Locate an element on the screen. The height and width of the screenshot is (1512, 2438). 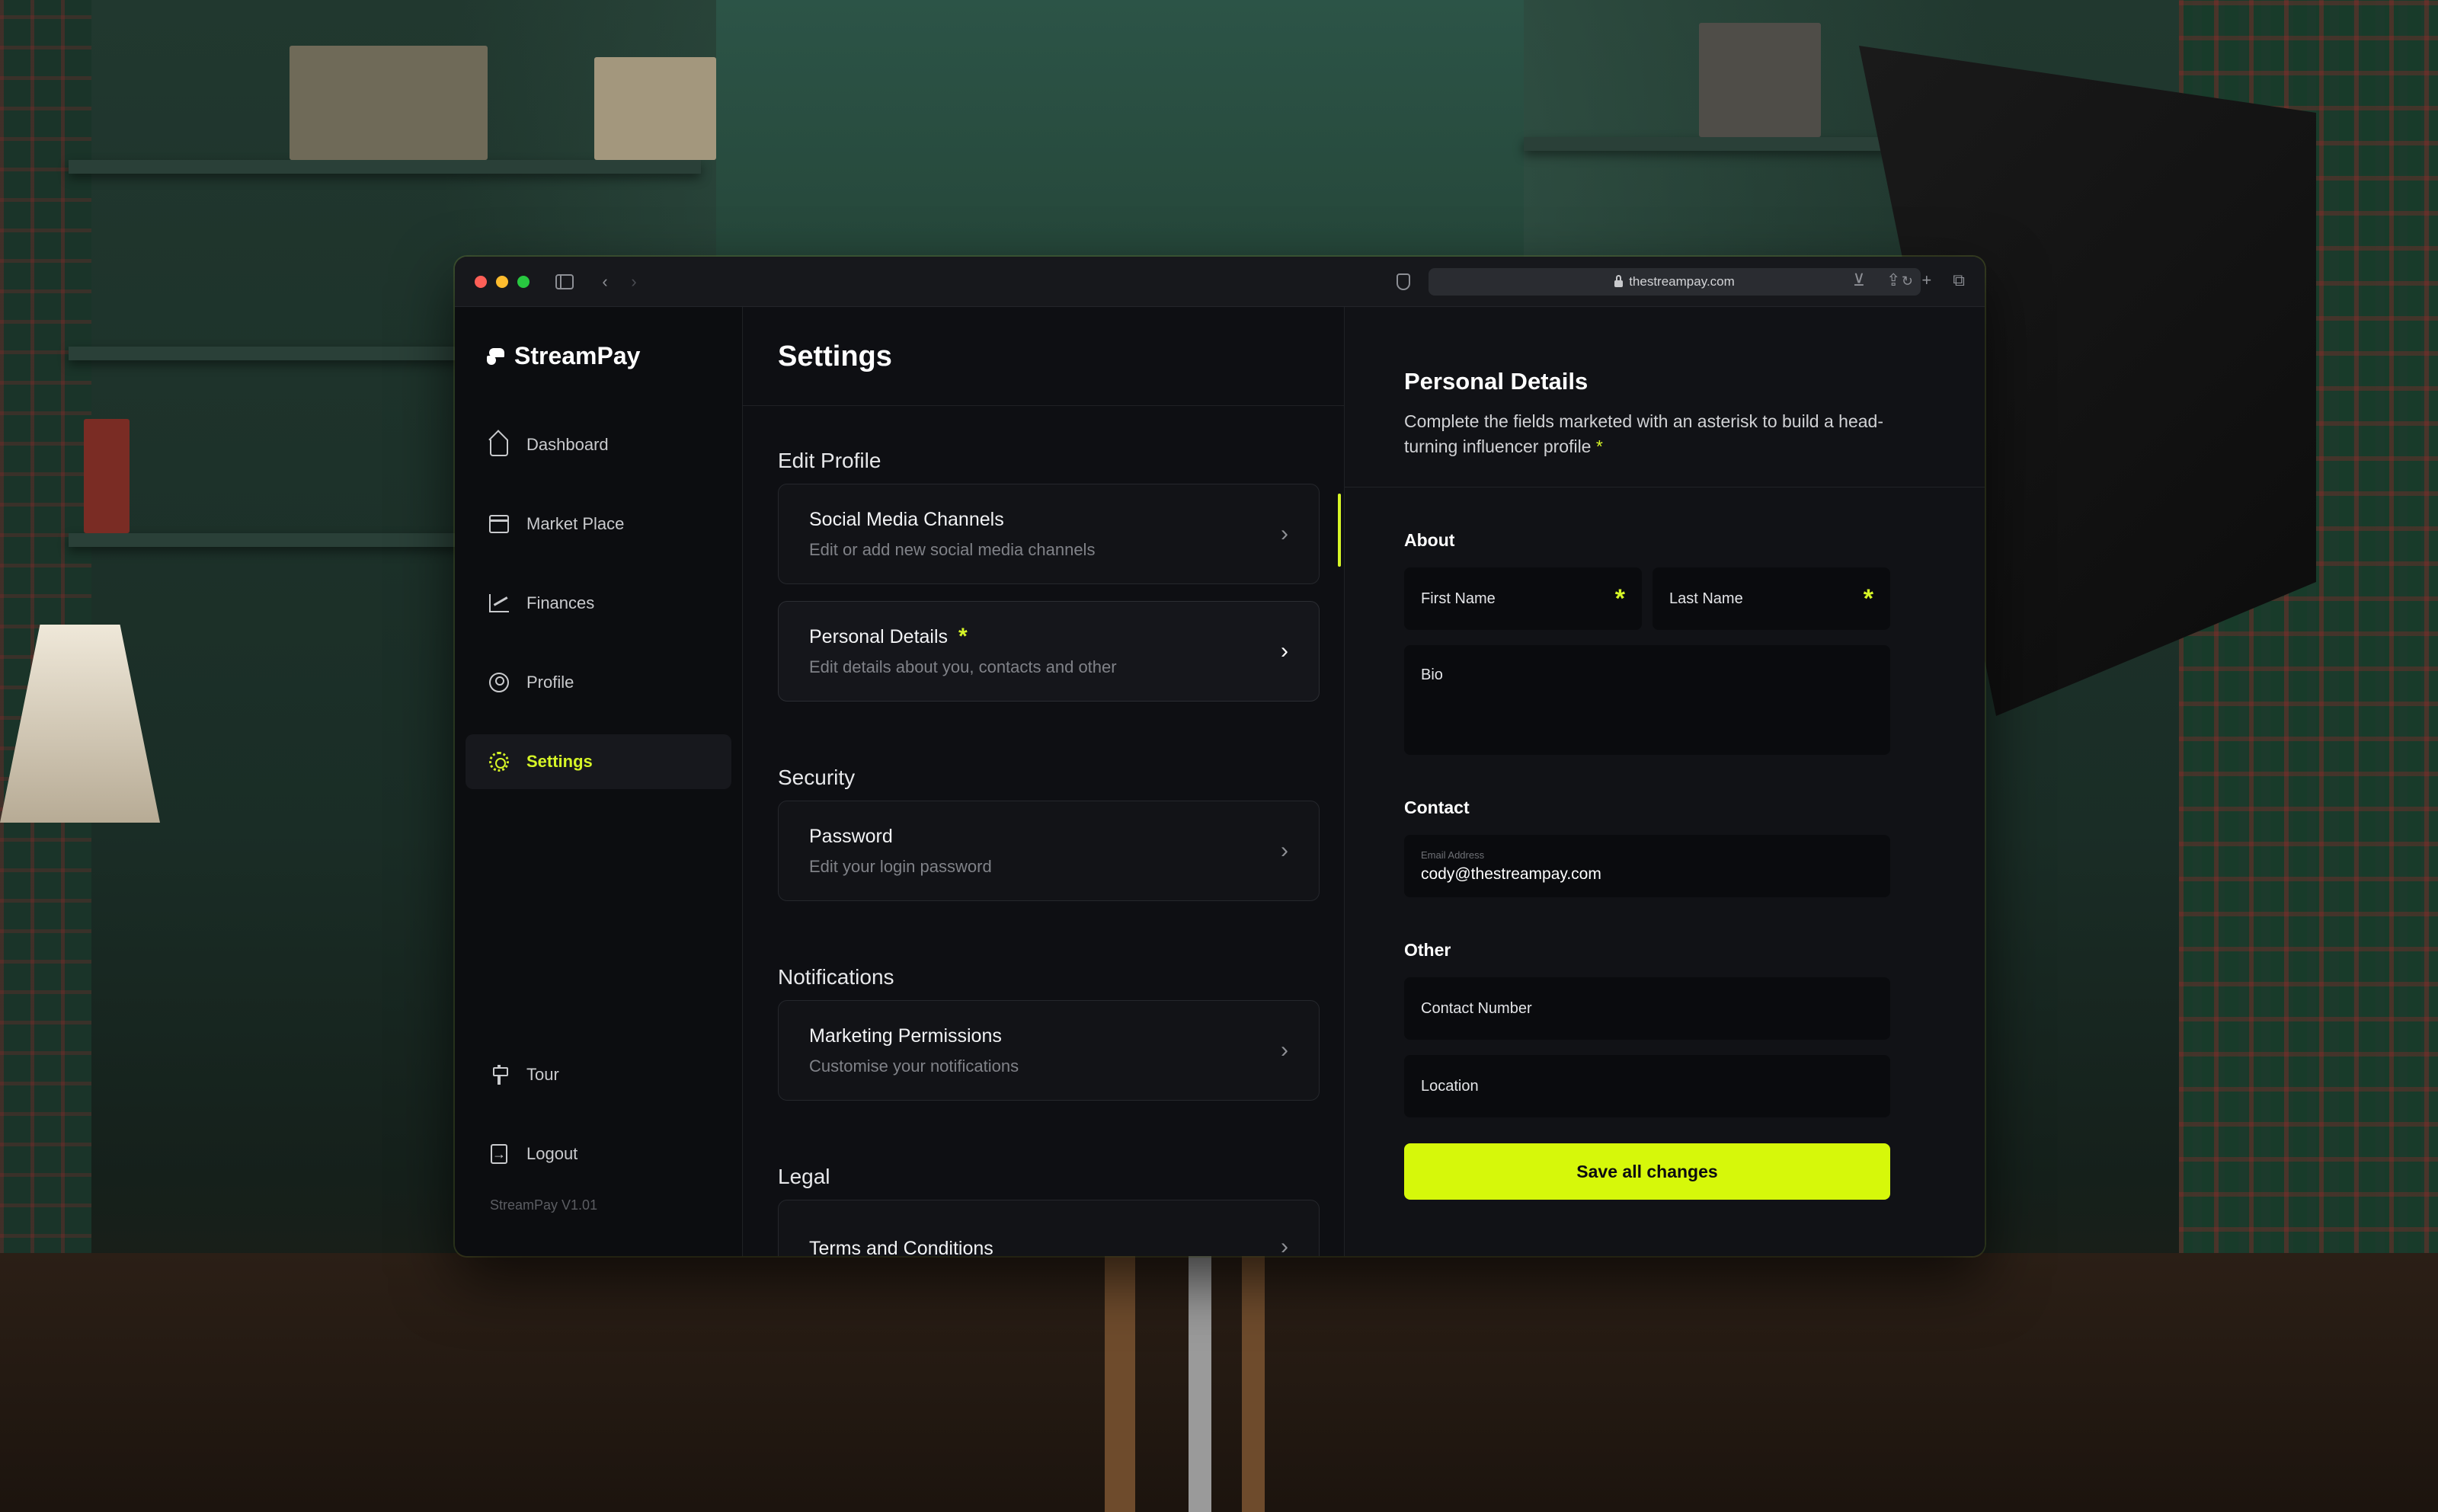
sidebar-item-market-place: Market Place is located at coordinates (598, 524).